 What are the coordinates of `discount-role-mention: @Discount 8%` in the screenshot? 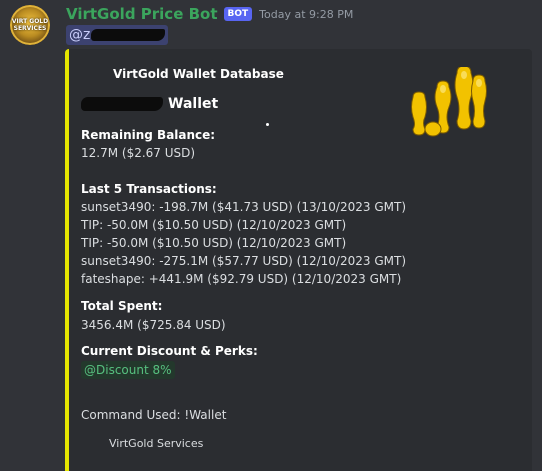 It's located at (128, 370).